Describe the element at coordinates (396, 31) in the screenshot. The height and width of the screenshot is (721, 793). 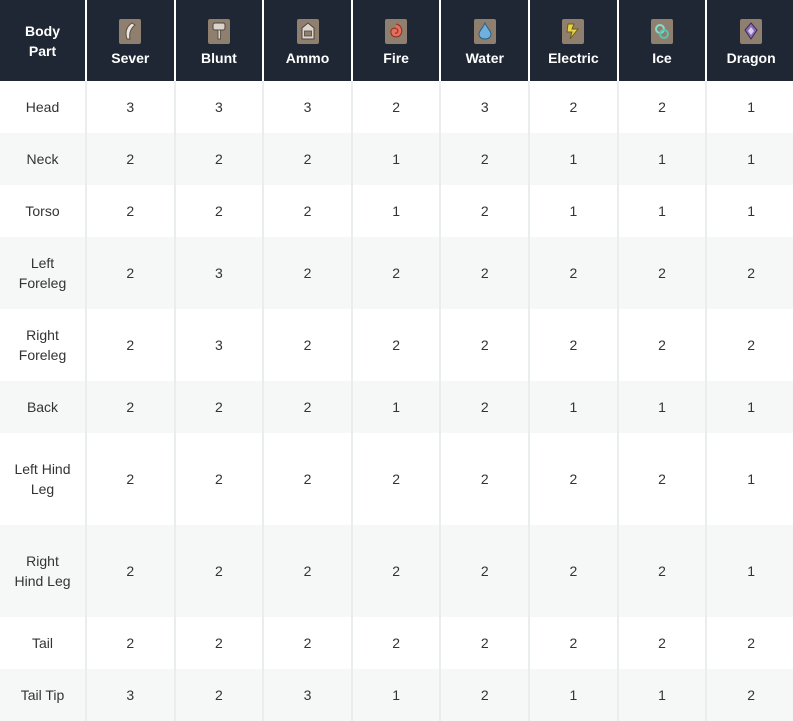
I see `fire-icon` at that location.